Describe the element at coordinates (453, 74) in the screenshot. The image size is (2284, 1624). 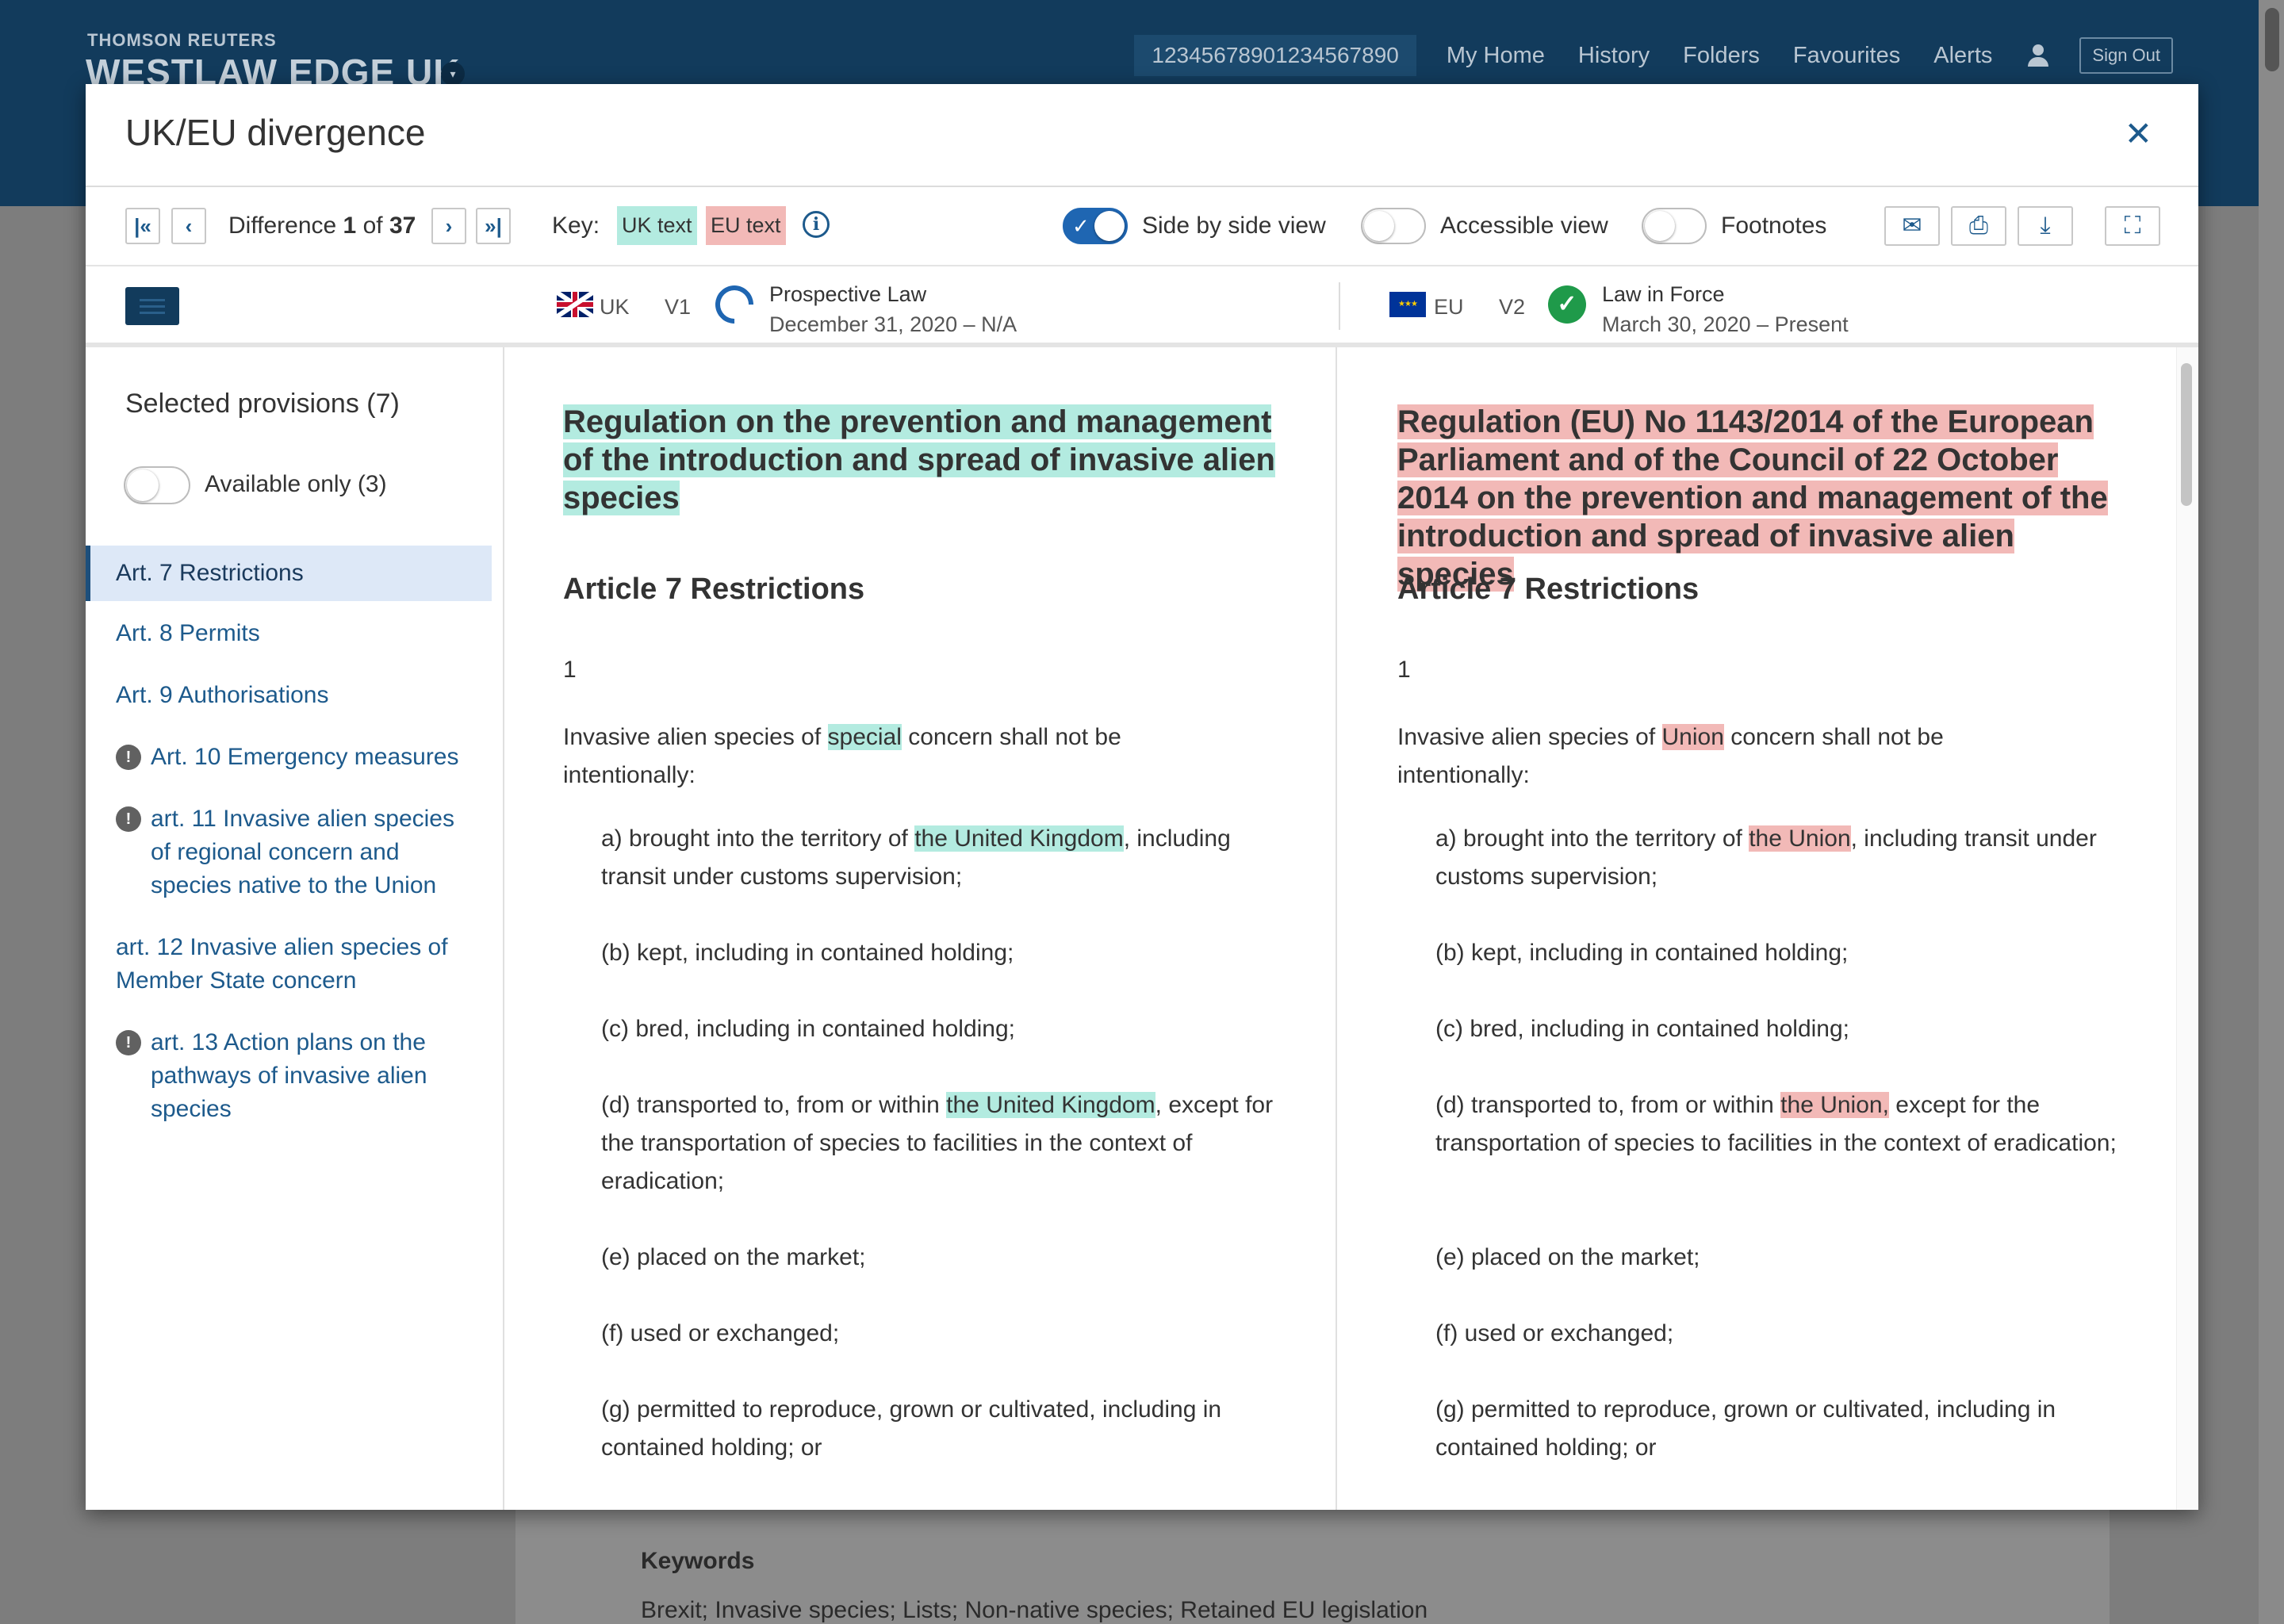
I see `chevron-down-icon: ▾` at that location.